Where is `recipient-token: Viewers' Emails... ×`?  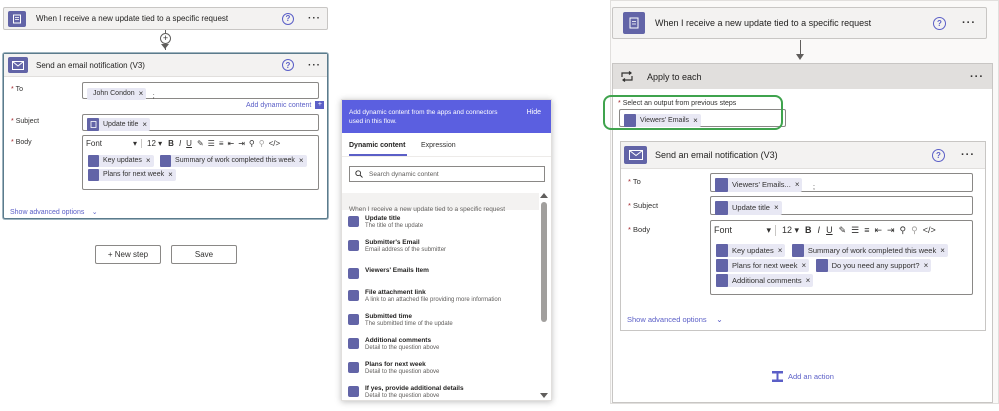 recipient-token: Viewers' Emails... × is located at coordinates (759, 184).